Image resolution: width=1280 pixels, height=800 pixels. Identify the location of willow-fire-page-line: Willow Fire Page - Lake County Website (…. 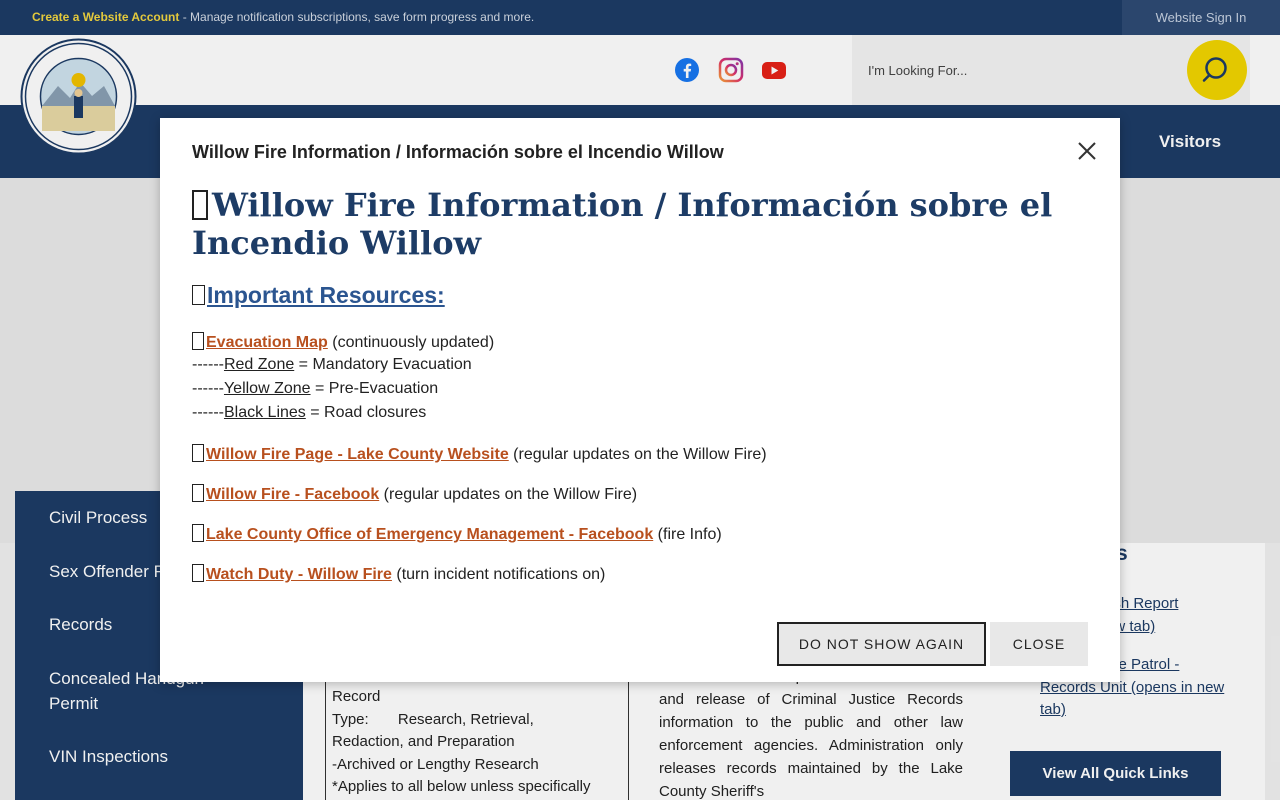
(479, 454).